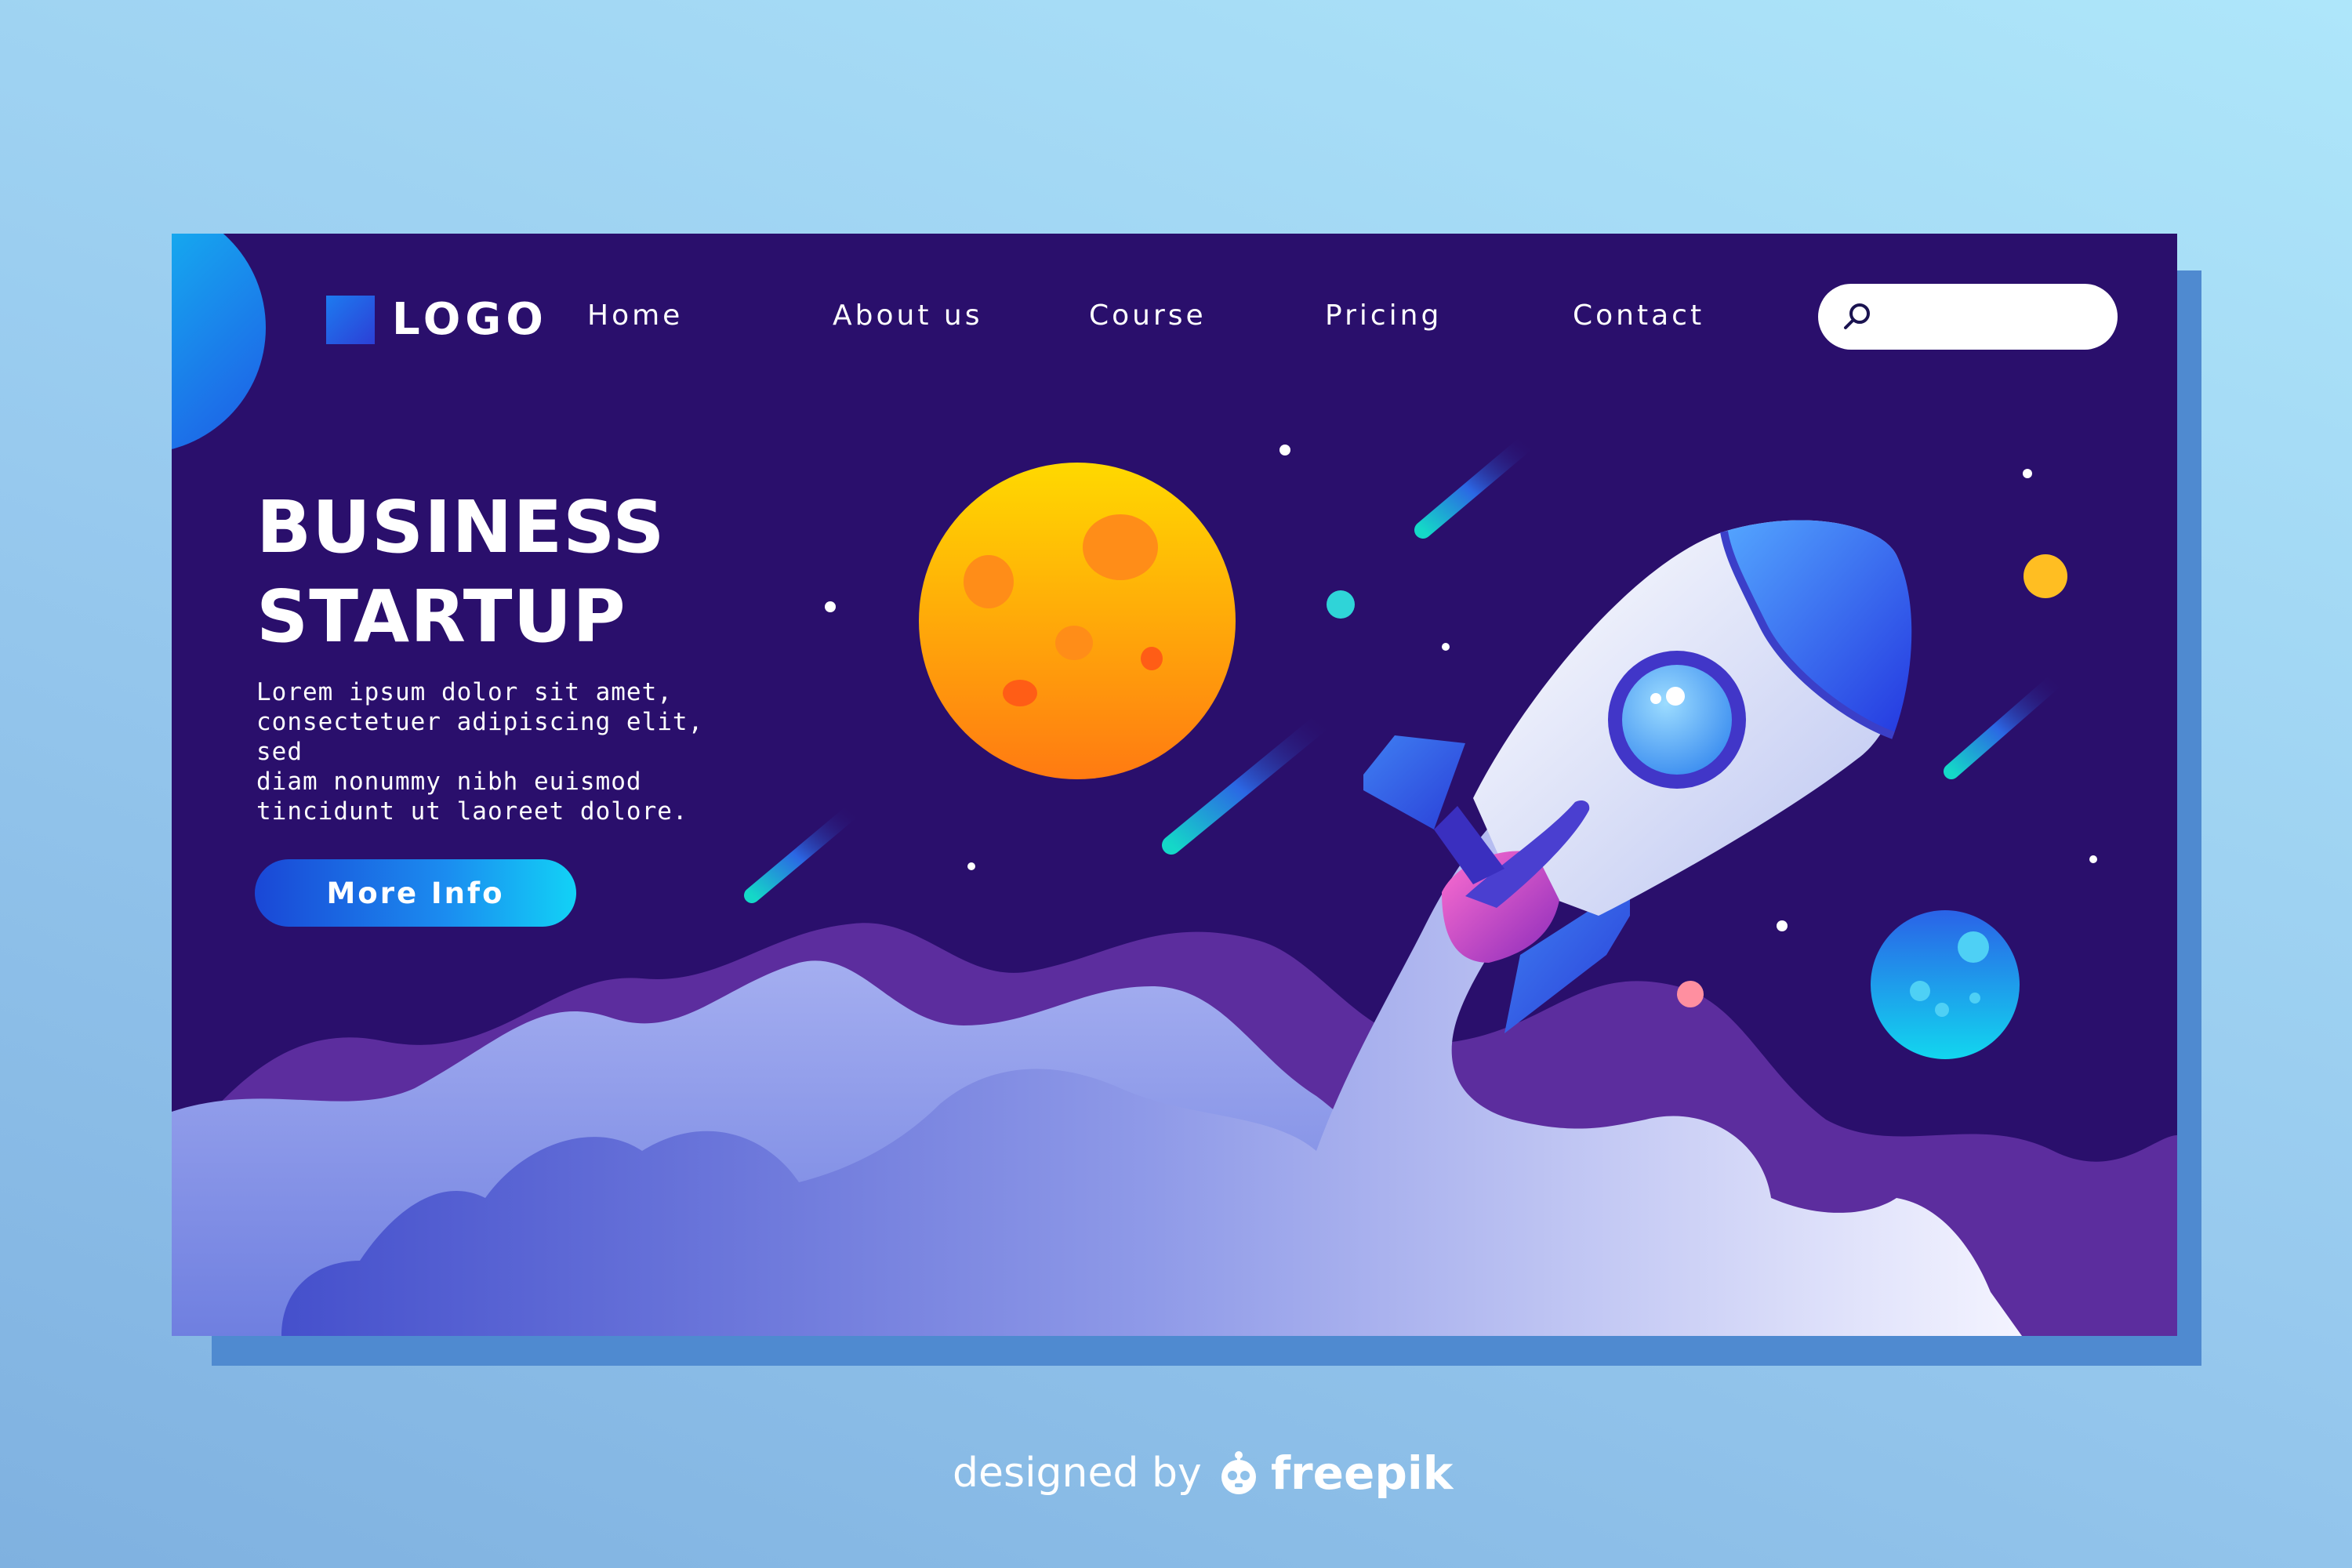 The image size is (2352, 1568). Describe the element at coordinates (1362, 1473) in the screenshot. I see `attribution-brand: freepik` at that location.